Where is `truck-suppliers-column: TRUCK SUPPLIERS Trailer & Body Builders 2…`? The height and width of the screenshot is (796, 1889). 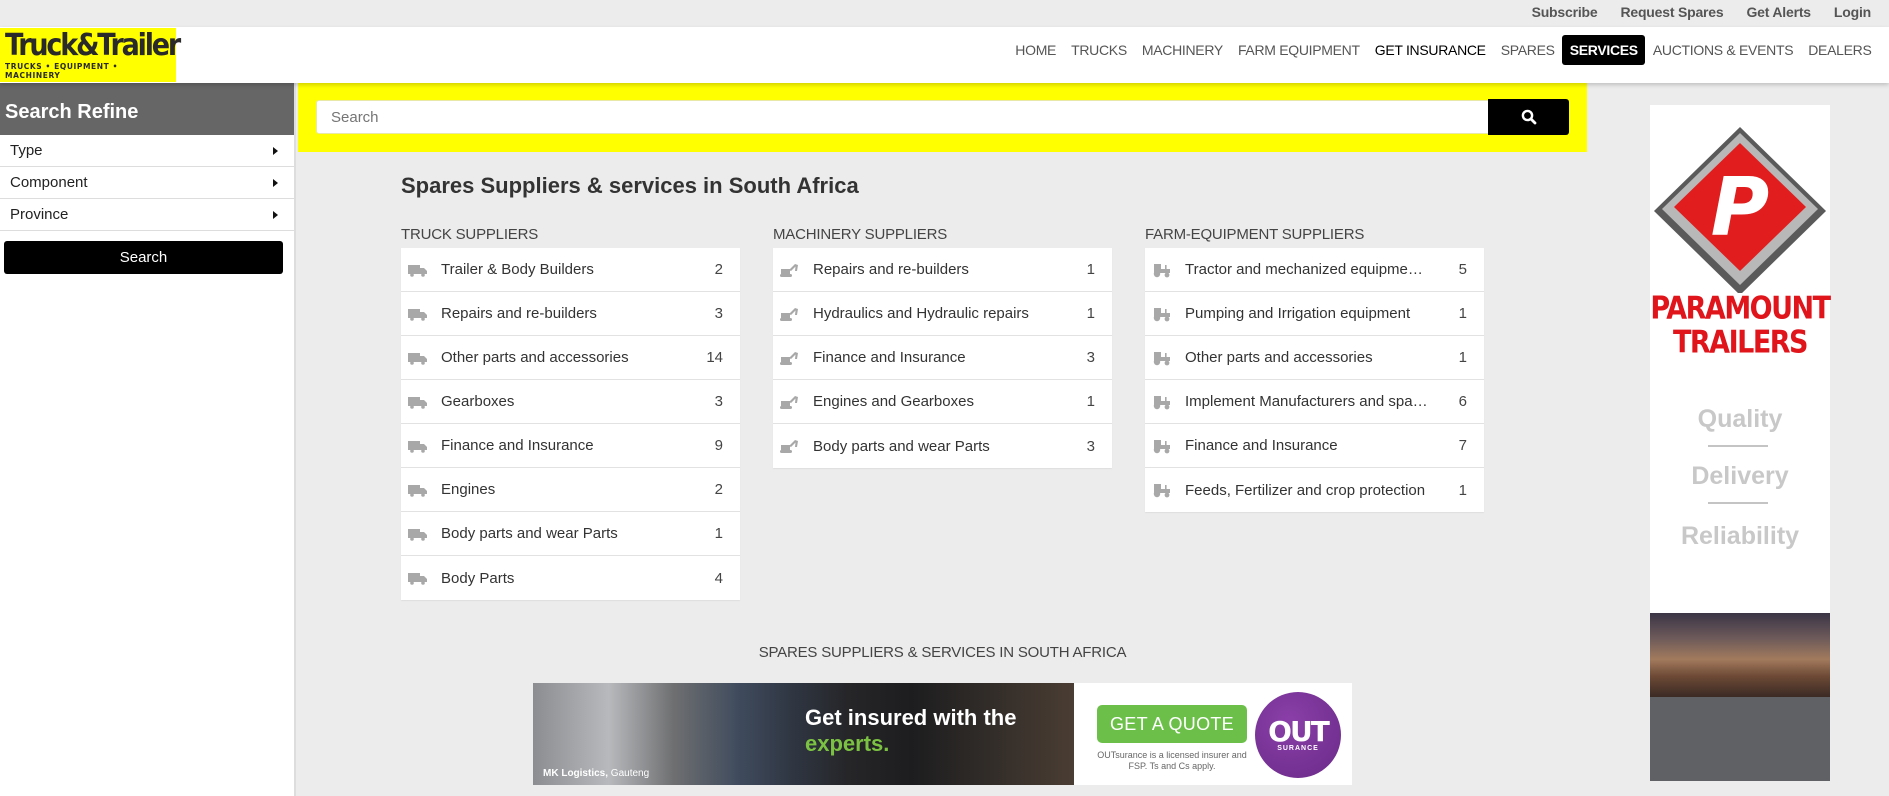
truck-suppliers-column: TRUCK SUPPLIERS Trailer & Body Builders 2… is located at coordinates (570, 413).